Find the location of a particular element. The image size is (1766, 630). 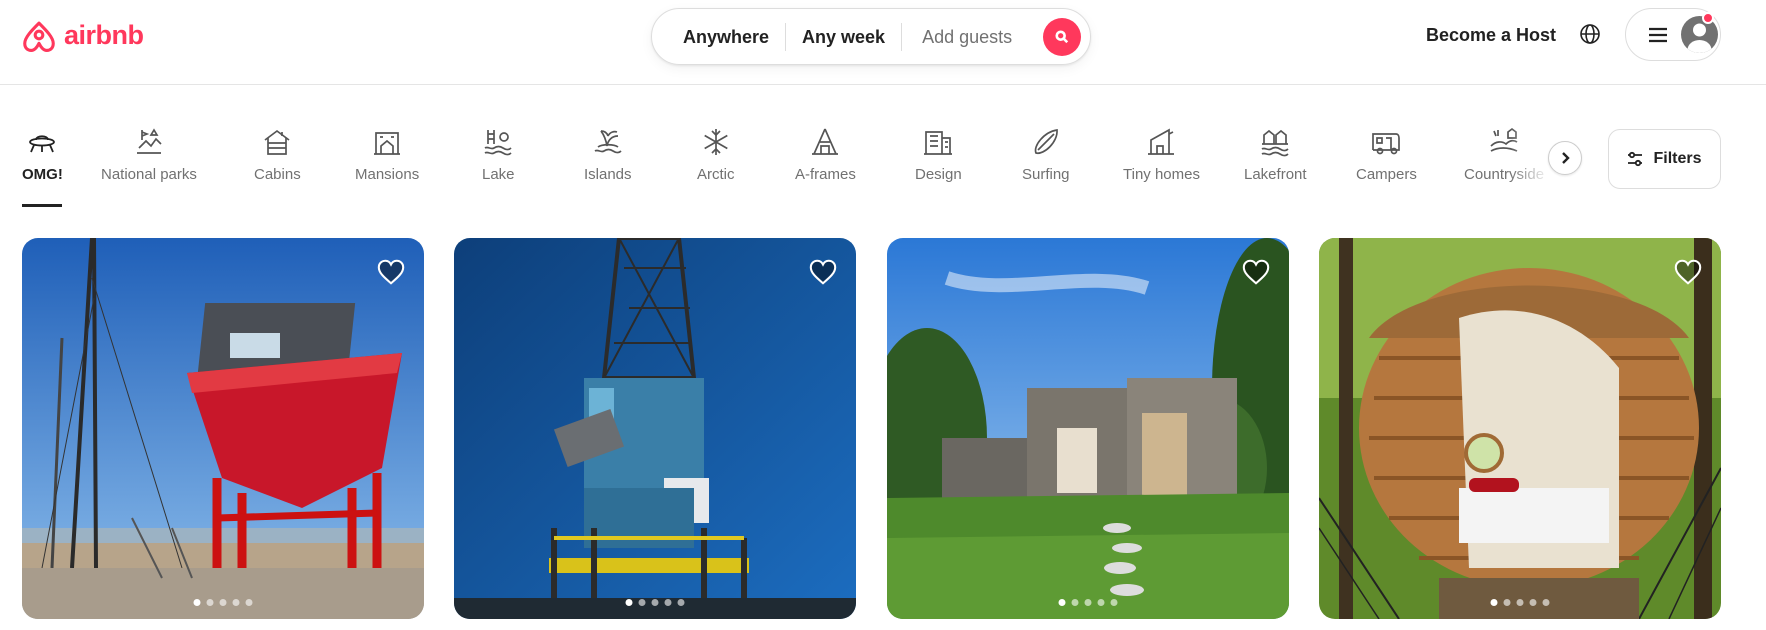

category-label: National parks is located at coordinates (149, 174).